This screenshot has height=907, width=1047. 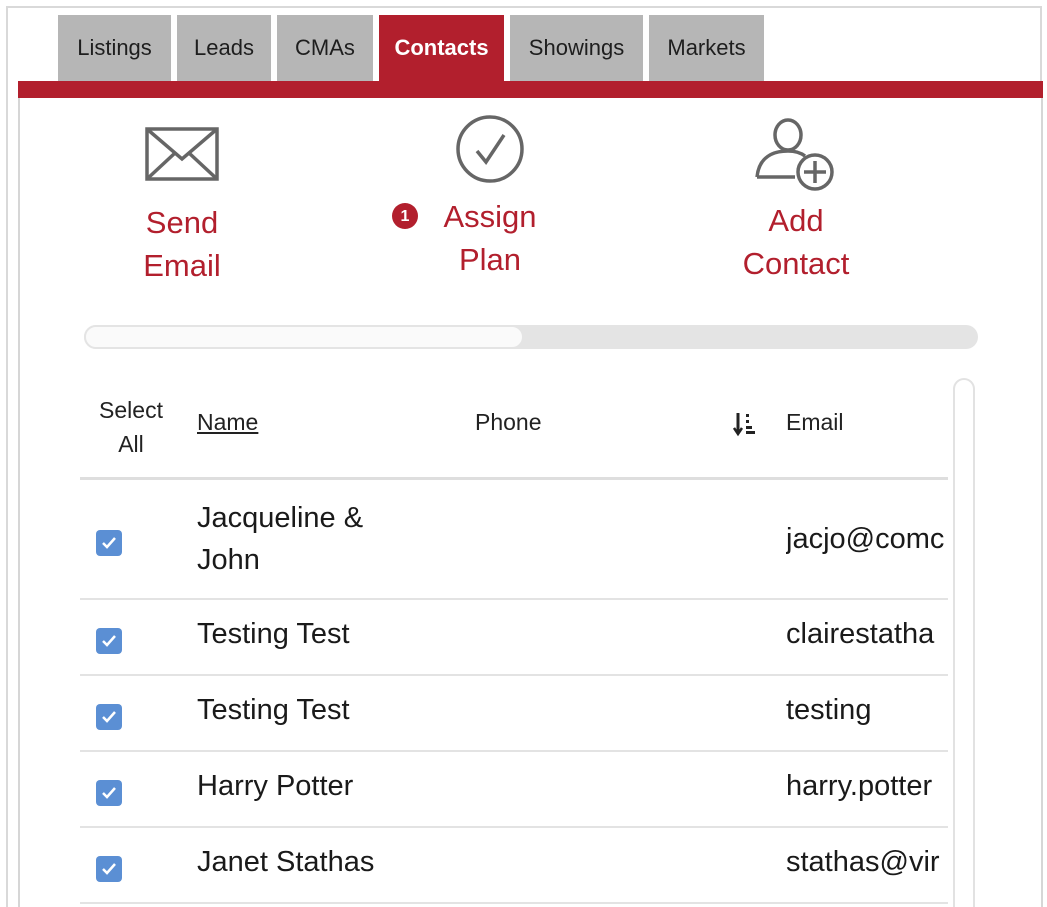 I want to click on contact-name: Janet Stathas, so click(x=285, y=862).